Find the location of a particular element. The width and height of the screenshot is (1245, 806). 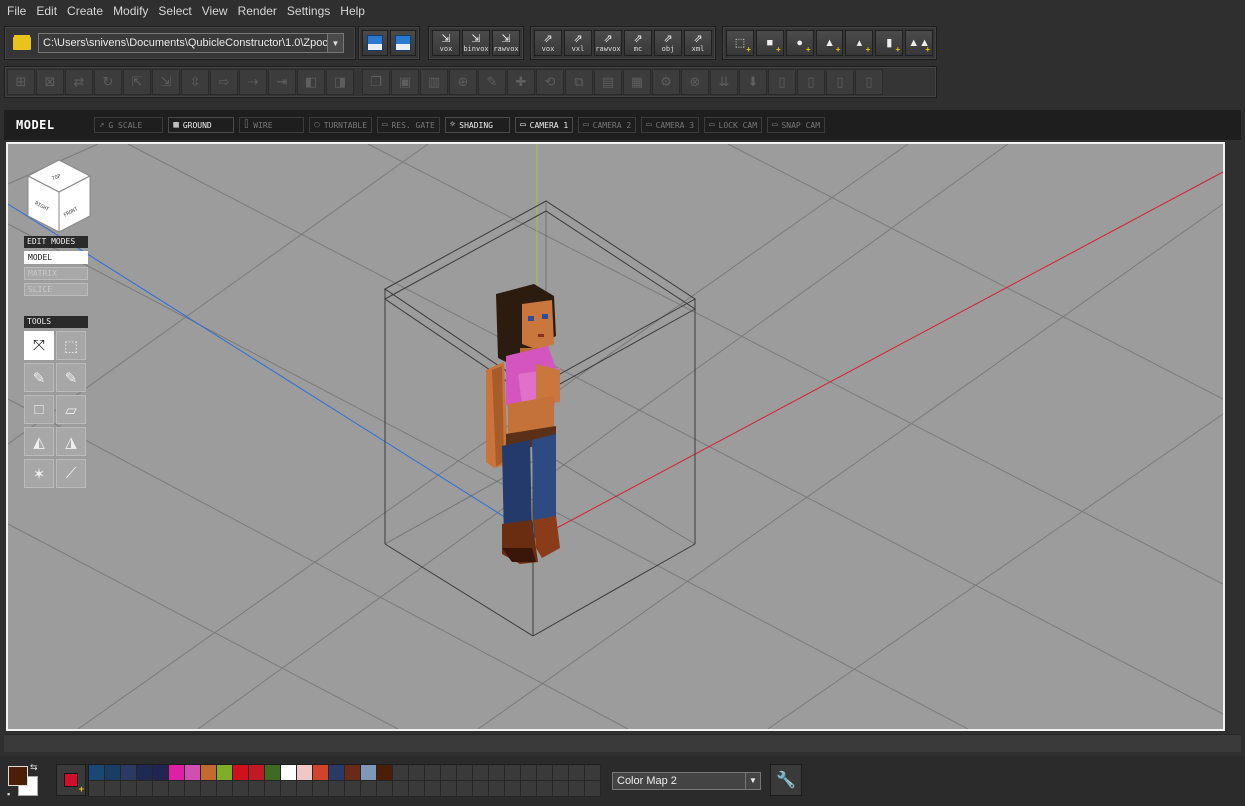

export-vxl-button: ⇗ vxl is located at coordinates (578, 43).